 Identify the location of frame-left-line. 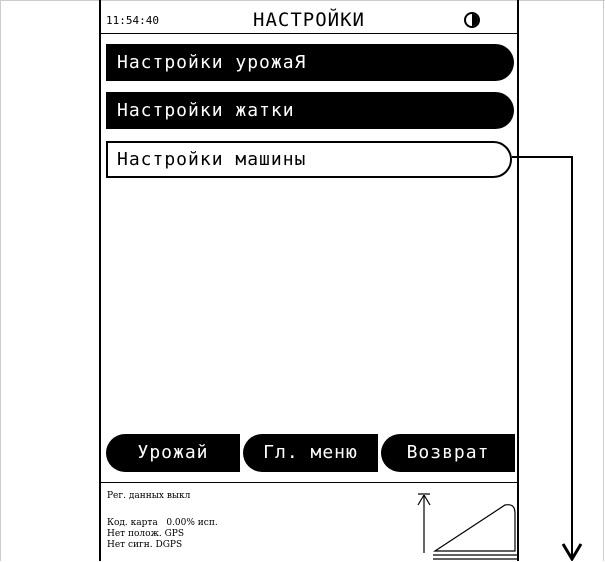
(0, 280).